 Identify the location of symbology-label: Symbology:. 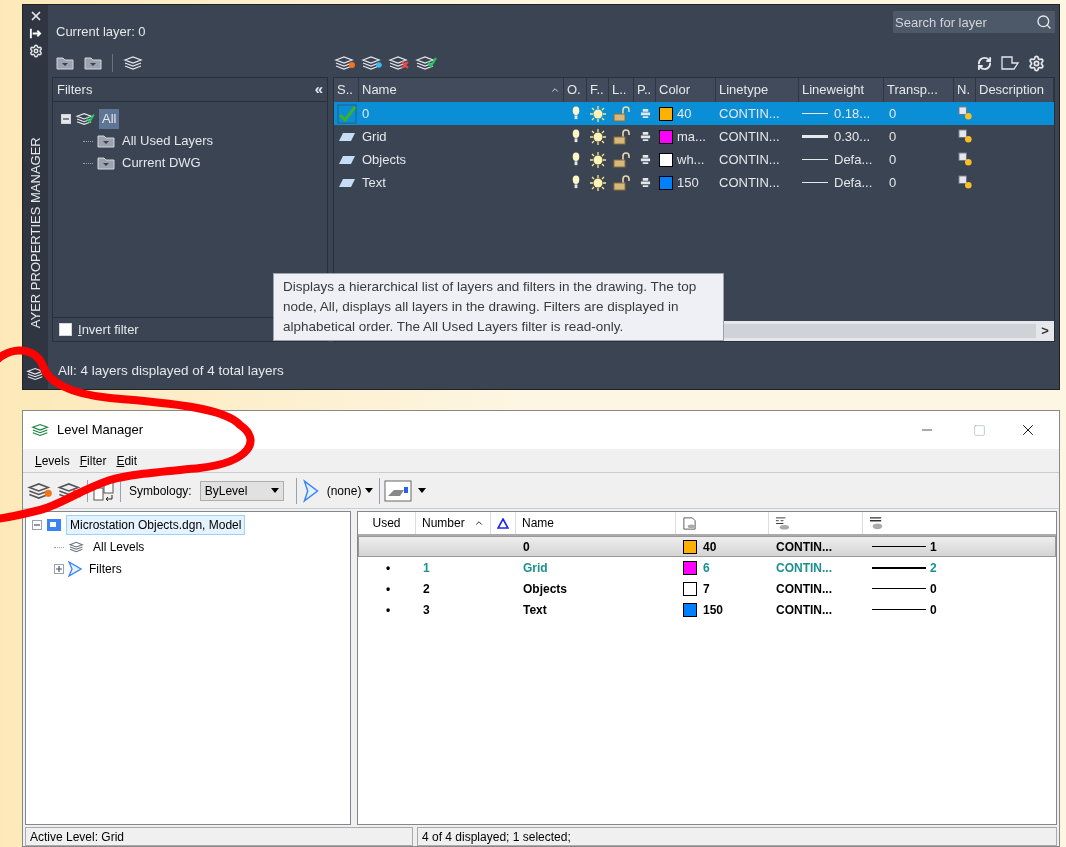
(160, 491).